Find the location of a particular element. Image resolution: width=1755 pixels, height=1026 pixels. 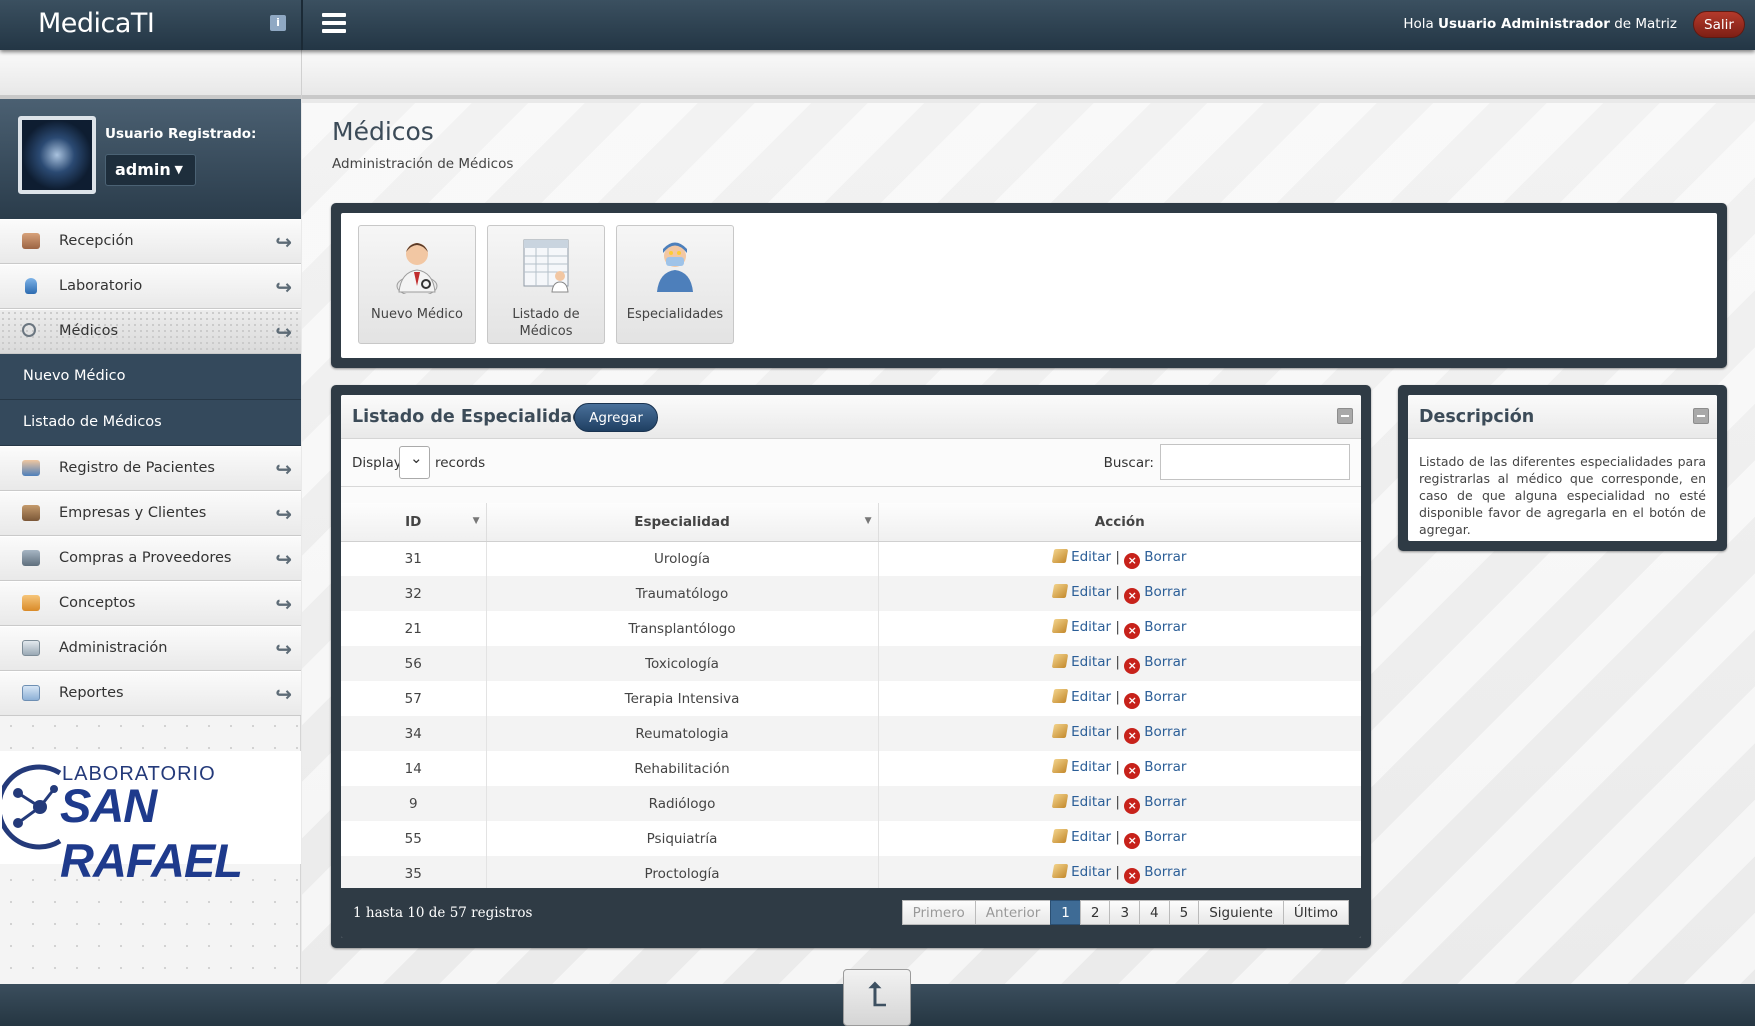

records-info: 1 hasta 10 de 57 registros is located at coordinates (443, 913).